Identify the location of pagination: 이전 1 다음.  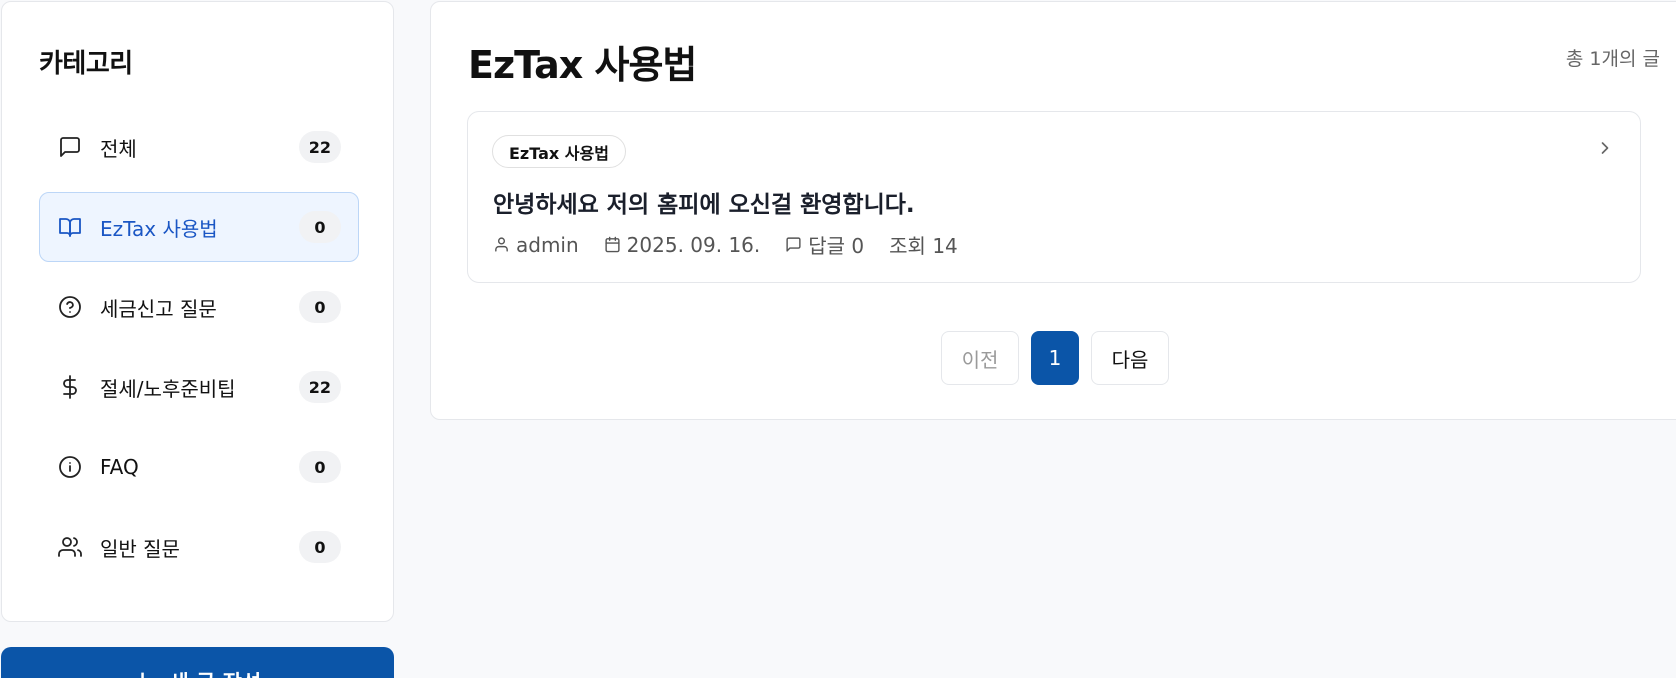
(1055, 358).